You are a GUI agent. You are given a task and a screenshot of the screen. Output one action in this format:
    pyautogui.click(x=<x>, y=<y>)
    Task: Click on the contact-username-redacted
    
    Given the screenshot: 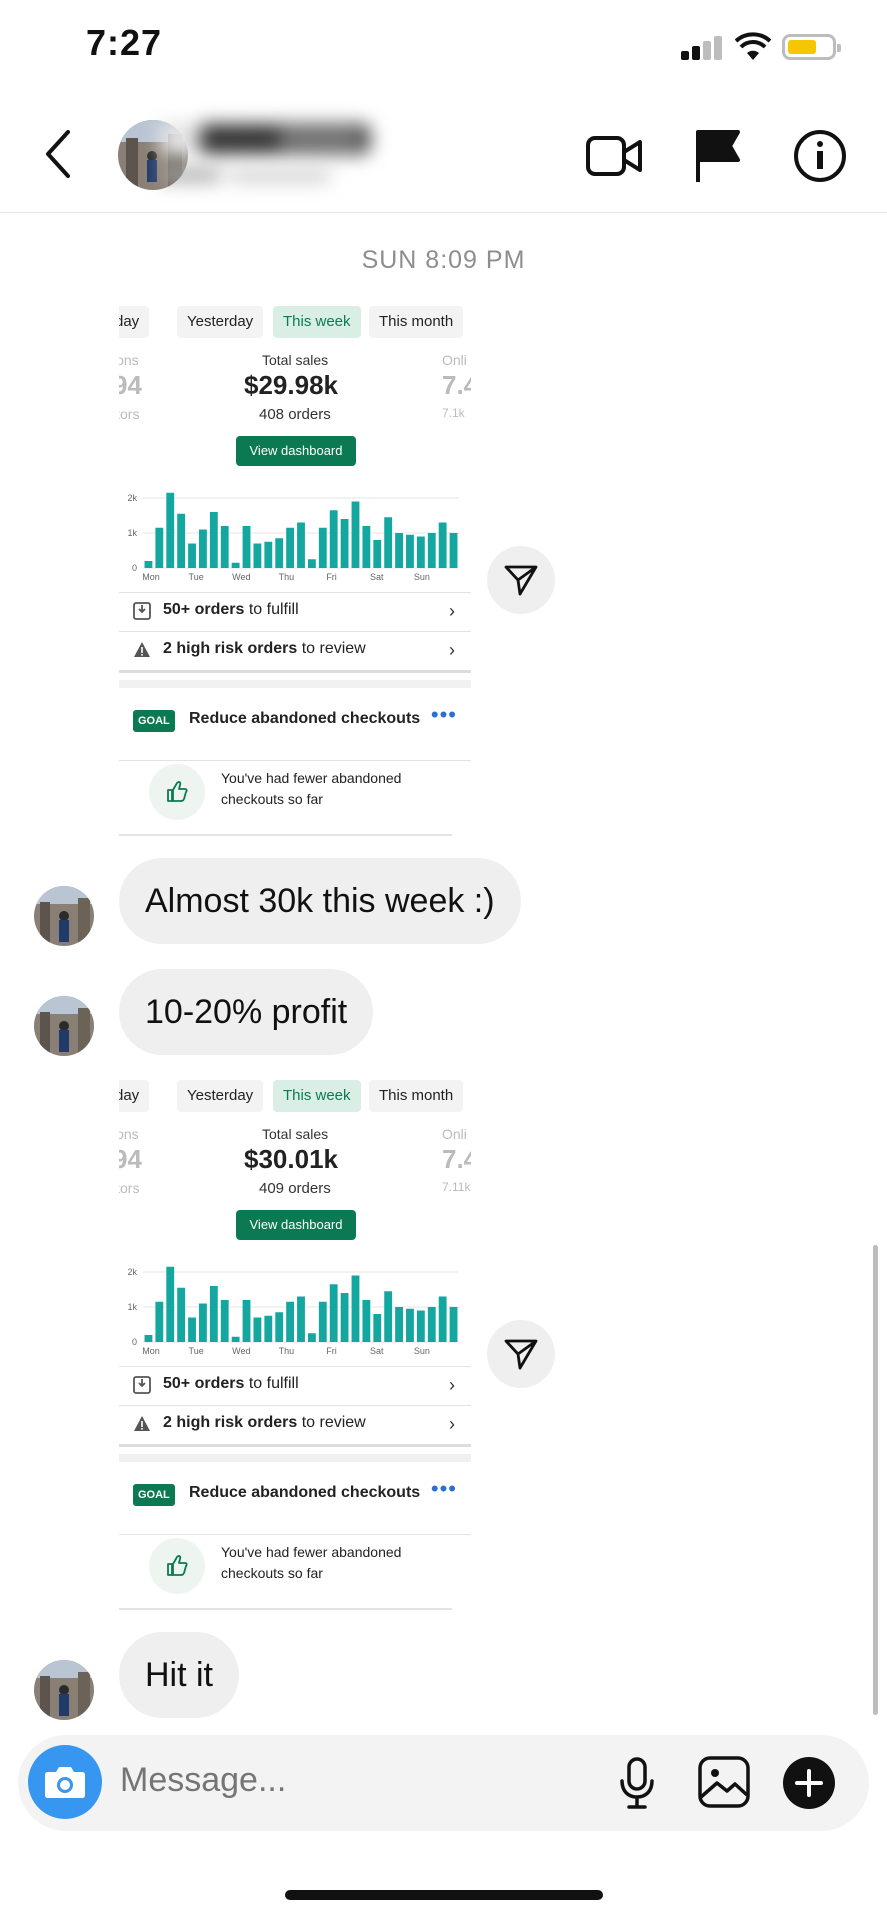 What is the action you would take?
    pyautogui.click(x=255, y=175)
    